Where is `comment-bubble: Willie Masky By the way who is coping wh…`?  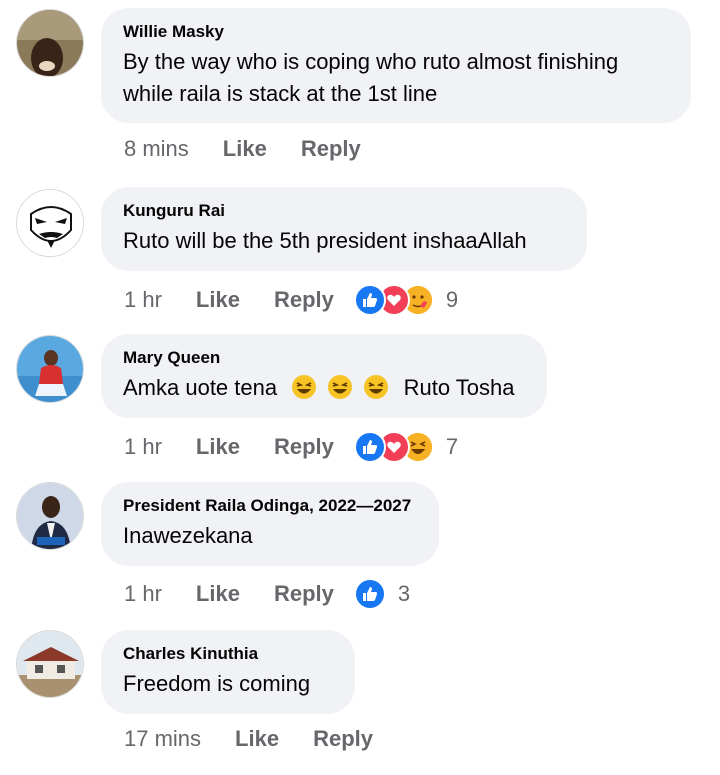
comment-bubble: Willie Masky By the way who is coping wh… is located at coordinates (396, 65).